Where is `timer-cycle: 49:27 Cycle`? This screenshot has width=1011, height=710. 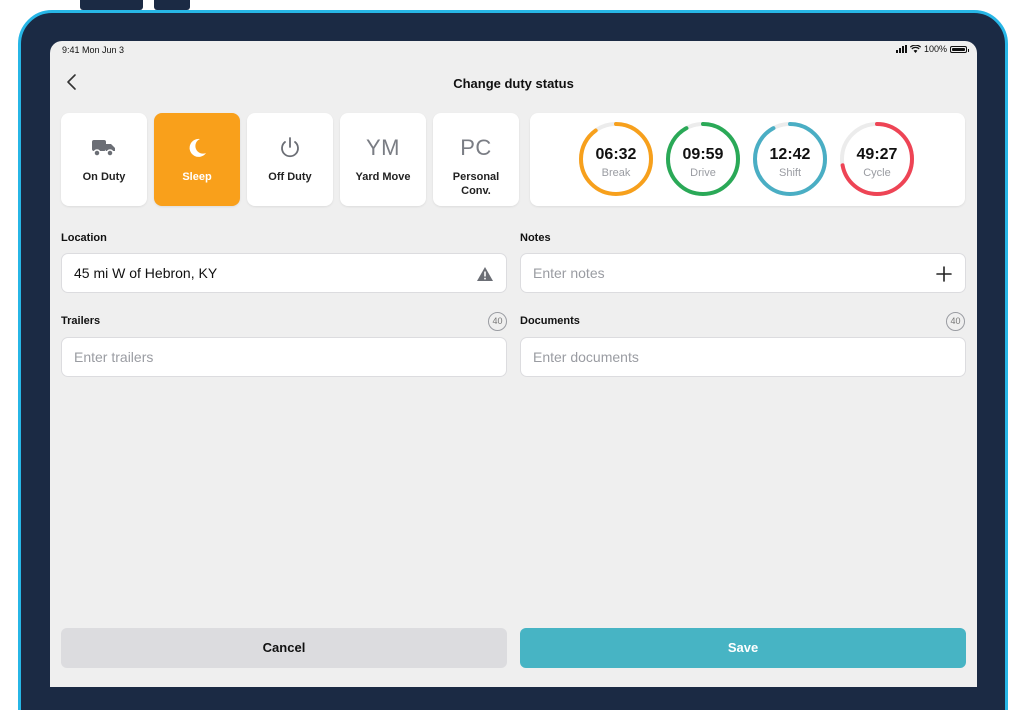 timer-cycle: 49:27 Cycle is located at coordinates (877, 159).